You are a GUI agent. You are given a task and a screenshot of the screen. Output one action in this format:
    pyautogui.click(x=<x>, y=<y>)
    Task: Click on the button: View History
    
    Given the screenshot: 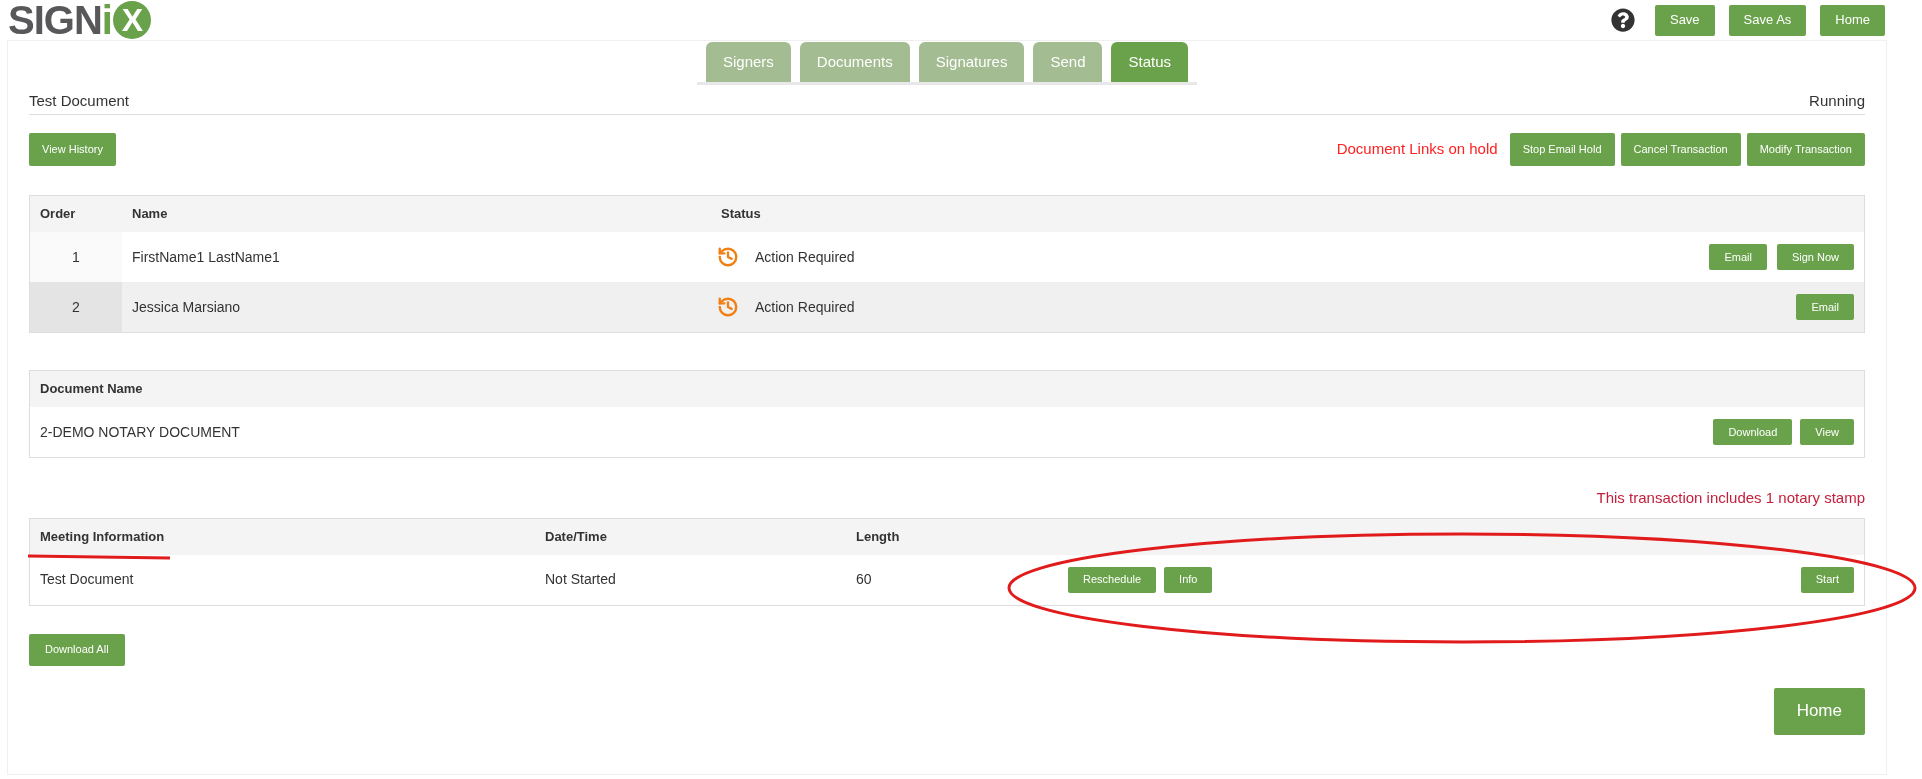 What is the action you would take?
    pyautogui.click(x=72, y=149)
    